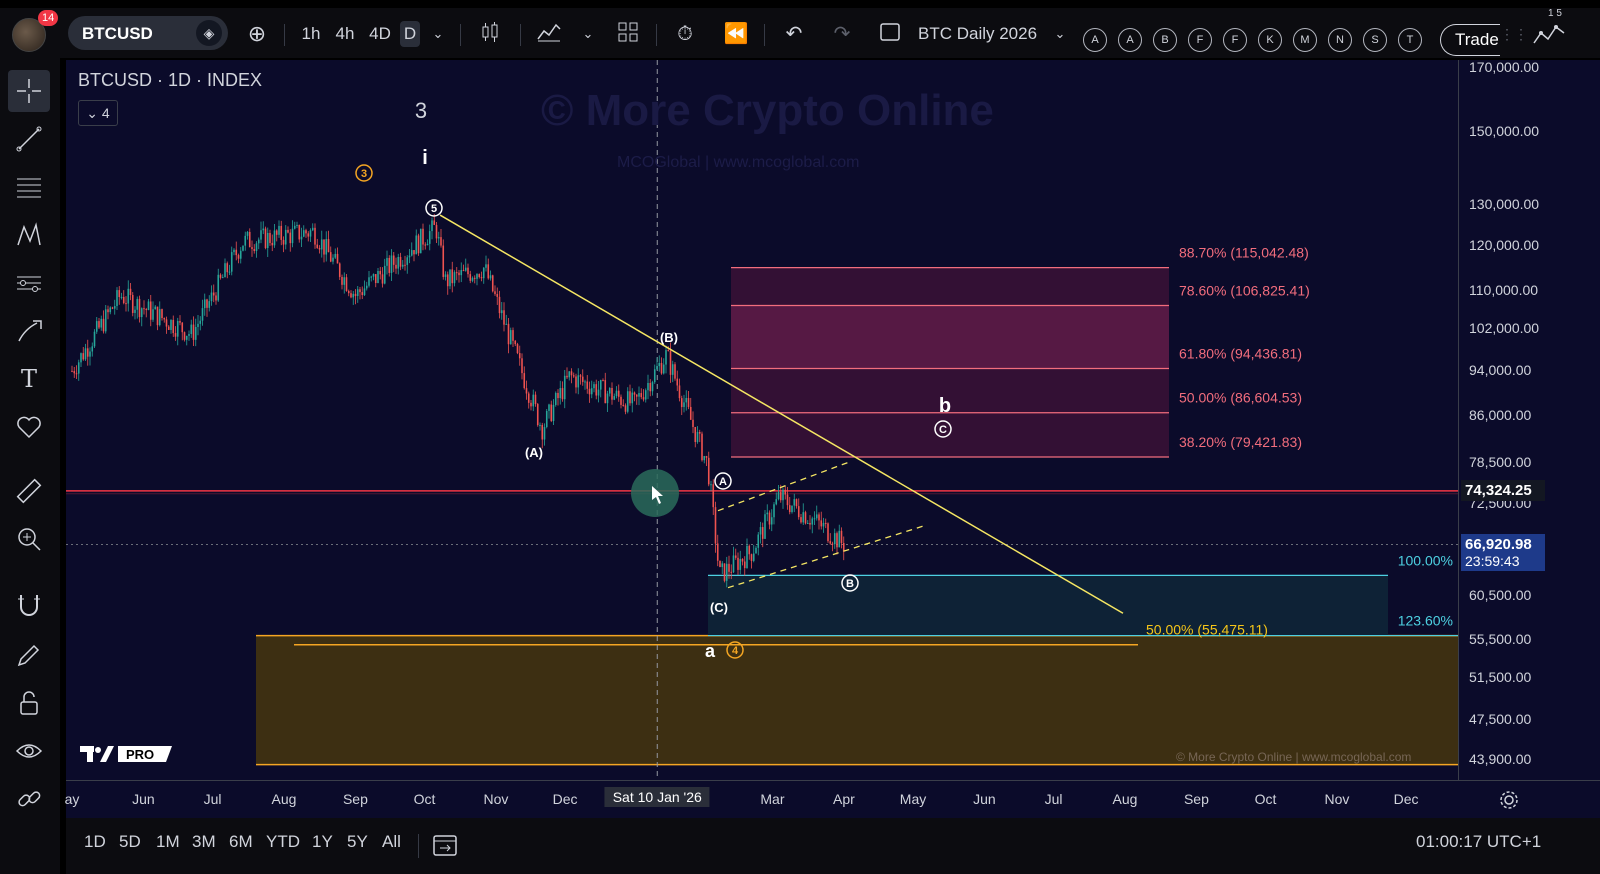 This screenshot has height=874, width=1600. I want to click on magnet-icon, so click(29, 605).